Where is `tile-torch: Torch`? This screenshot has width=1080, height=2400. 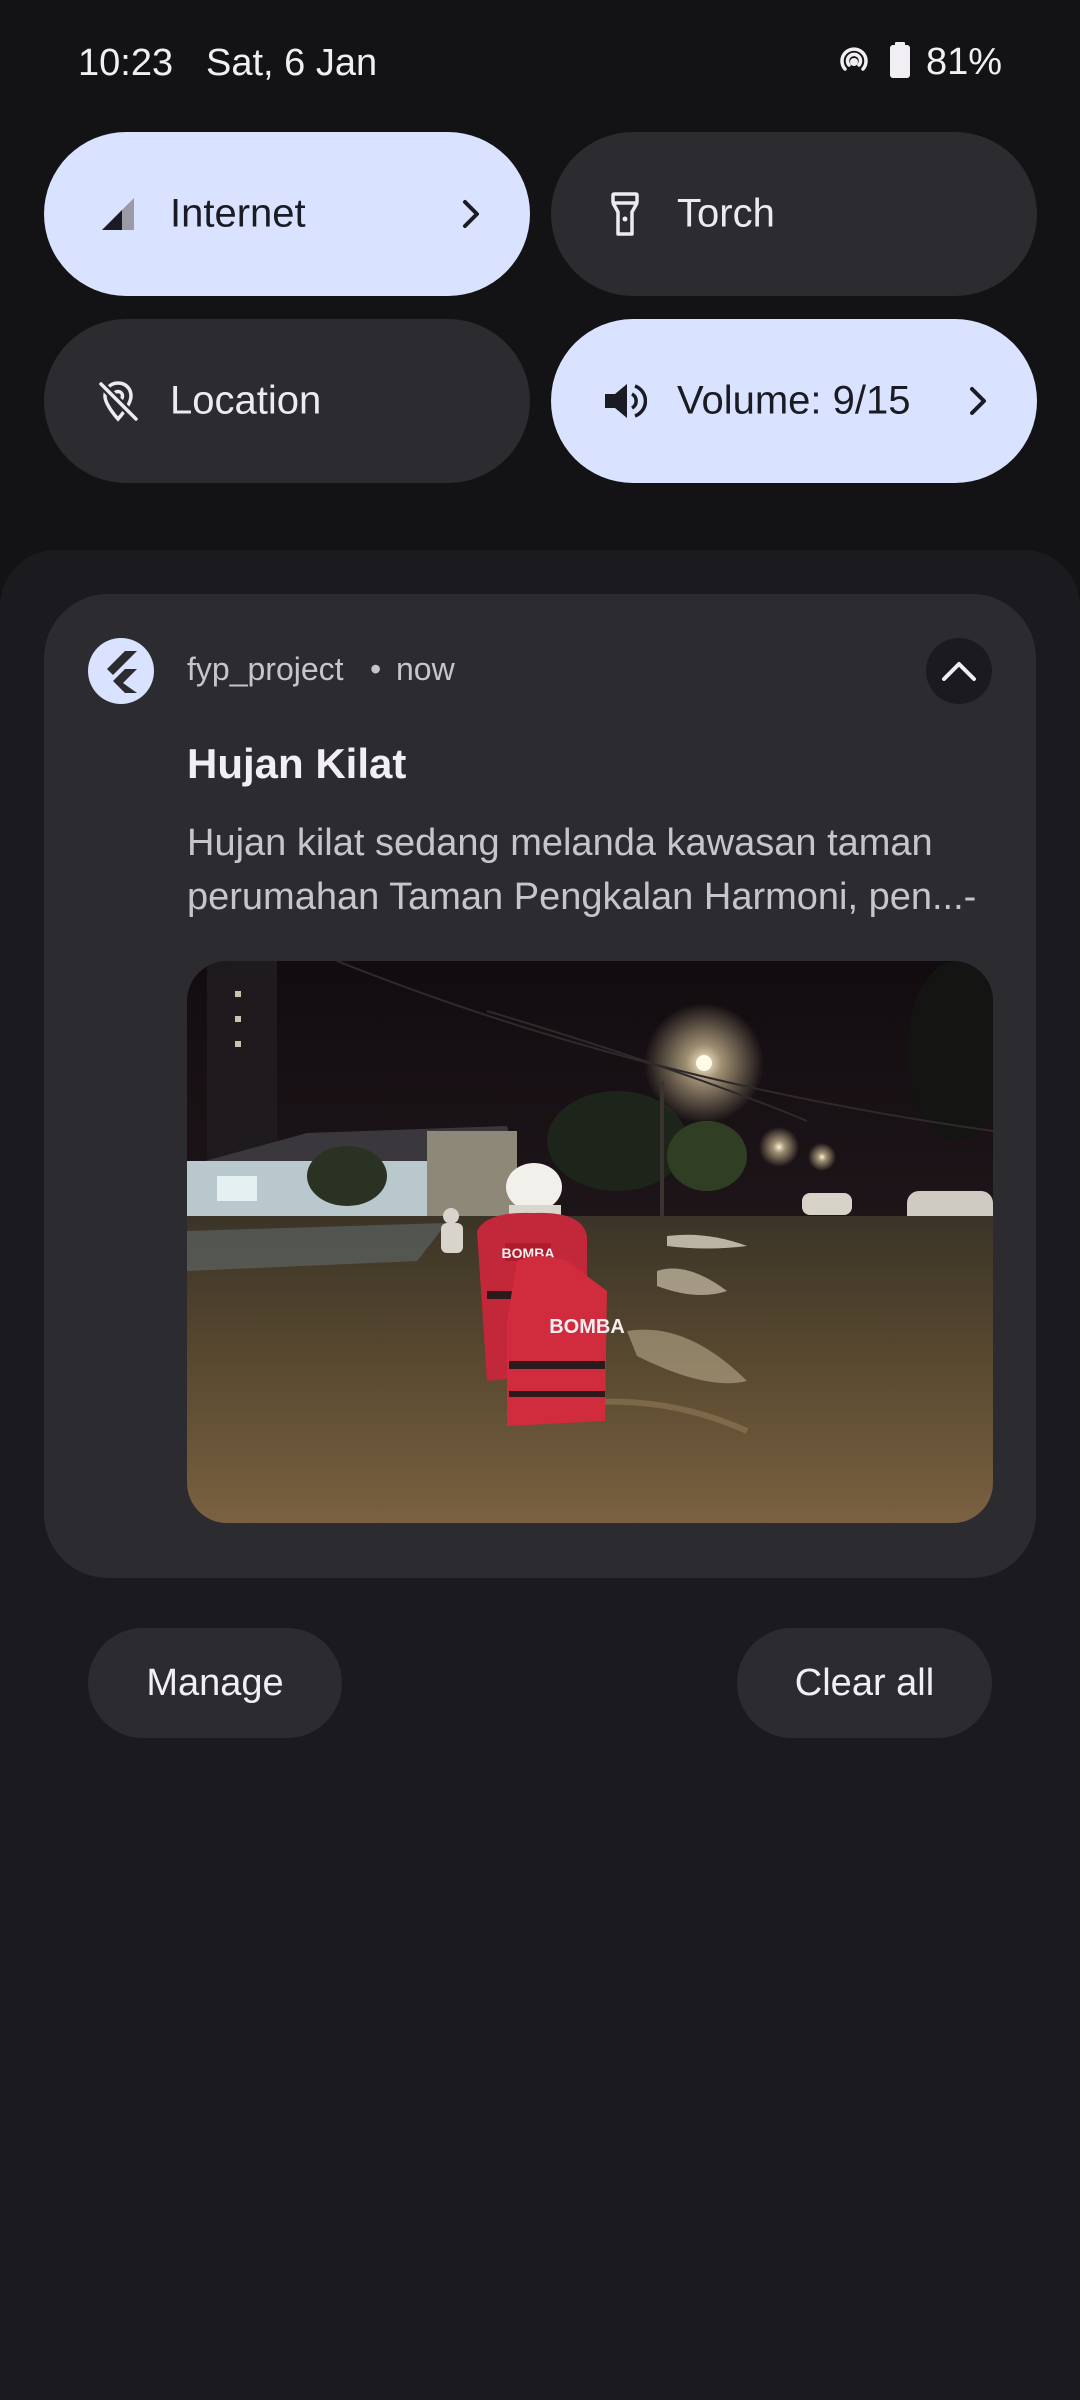
tile-torch: Torch is located at coordinates (794, 214).